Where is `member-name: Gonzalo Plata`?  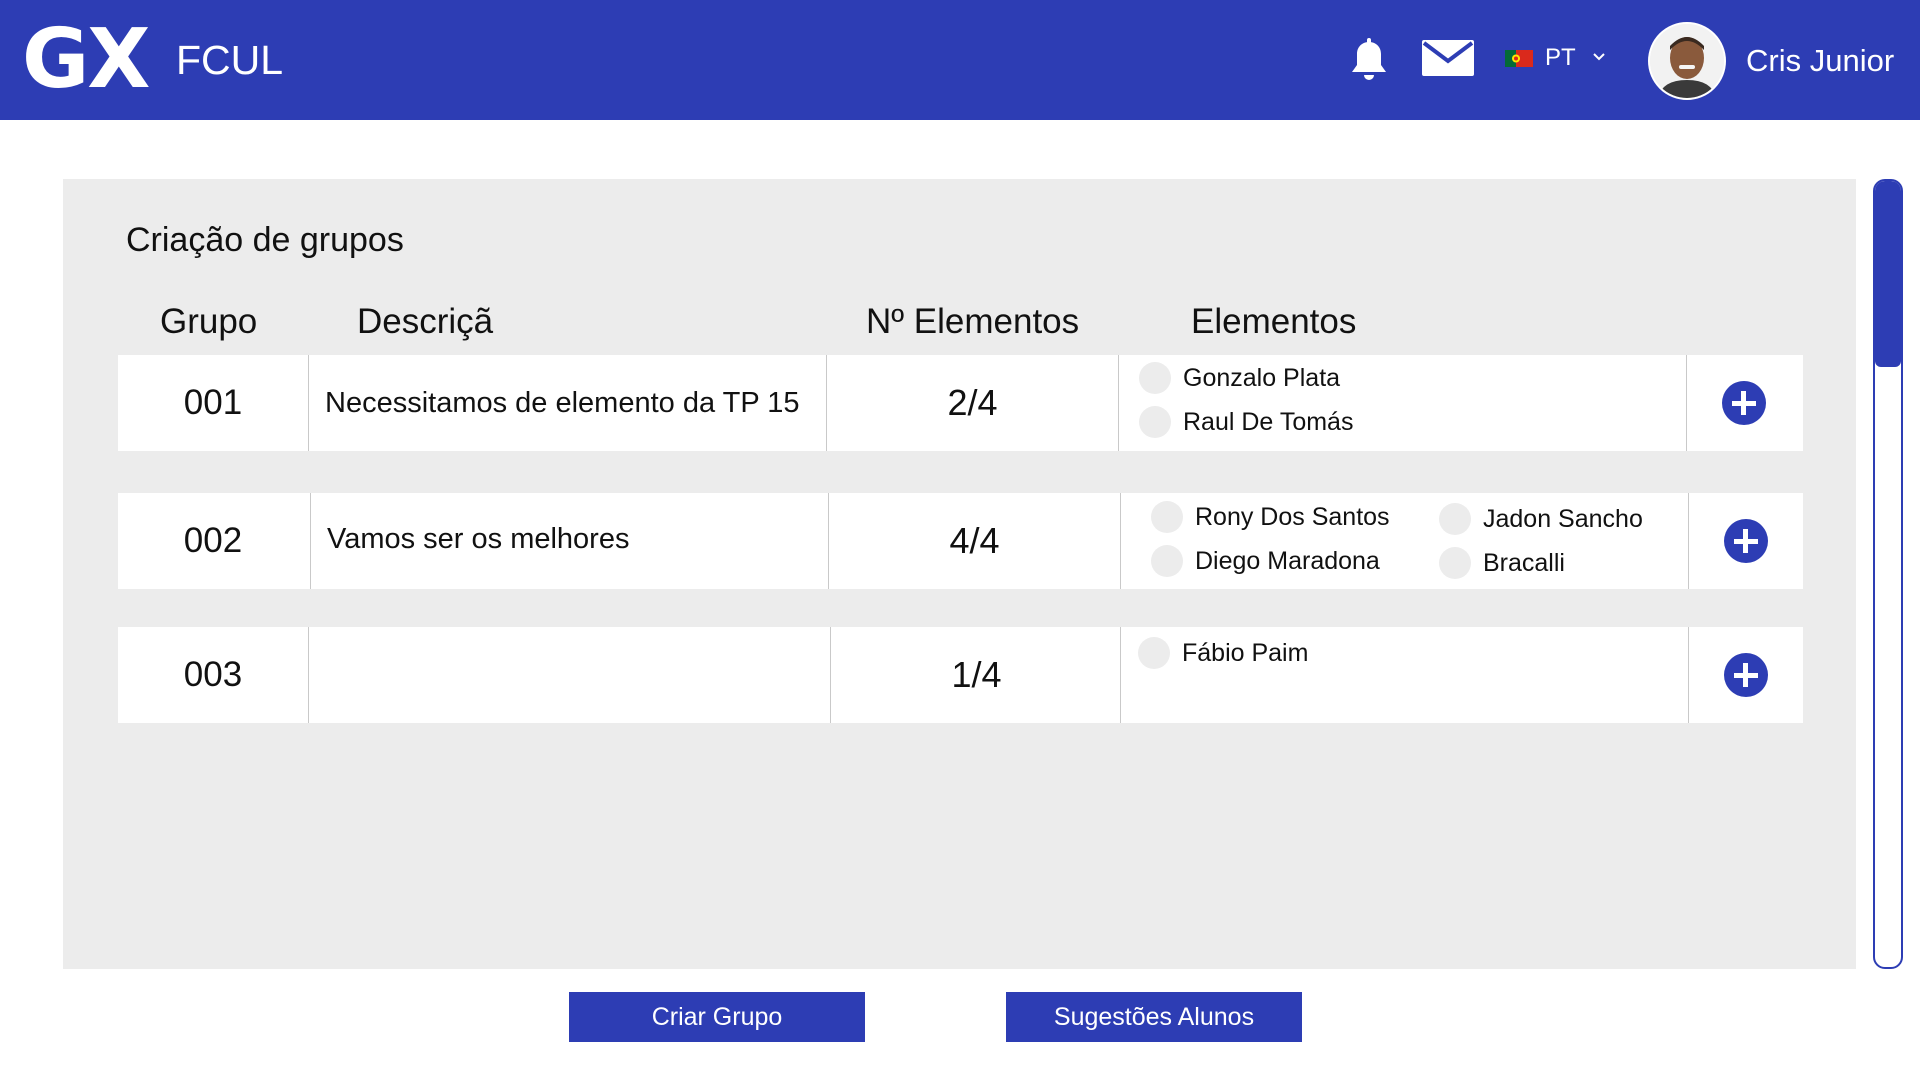
member-name: Gonzalo Plata is located at coordinates (1262, 378).